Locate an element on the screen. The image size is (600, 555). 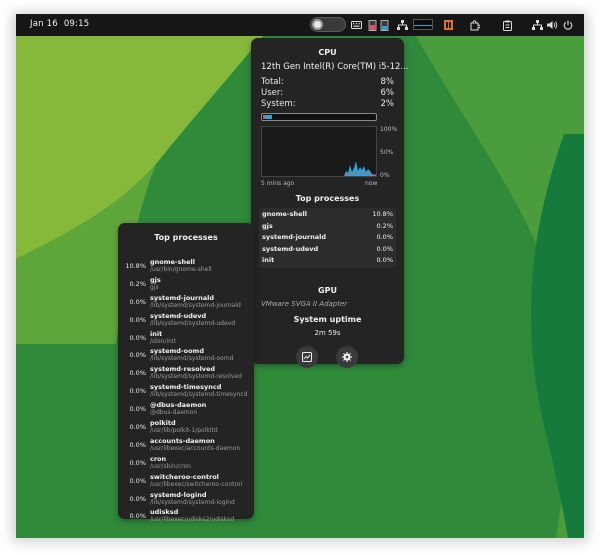
process-usage: 0.2% is located at coordinates (384, 225).